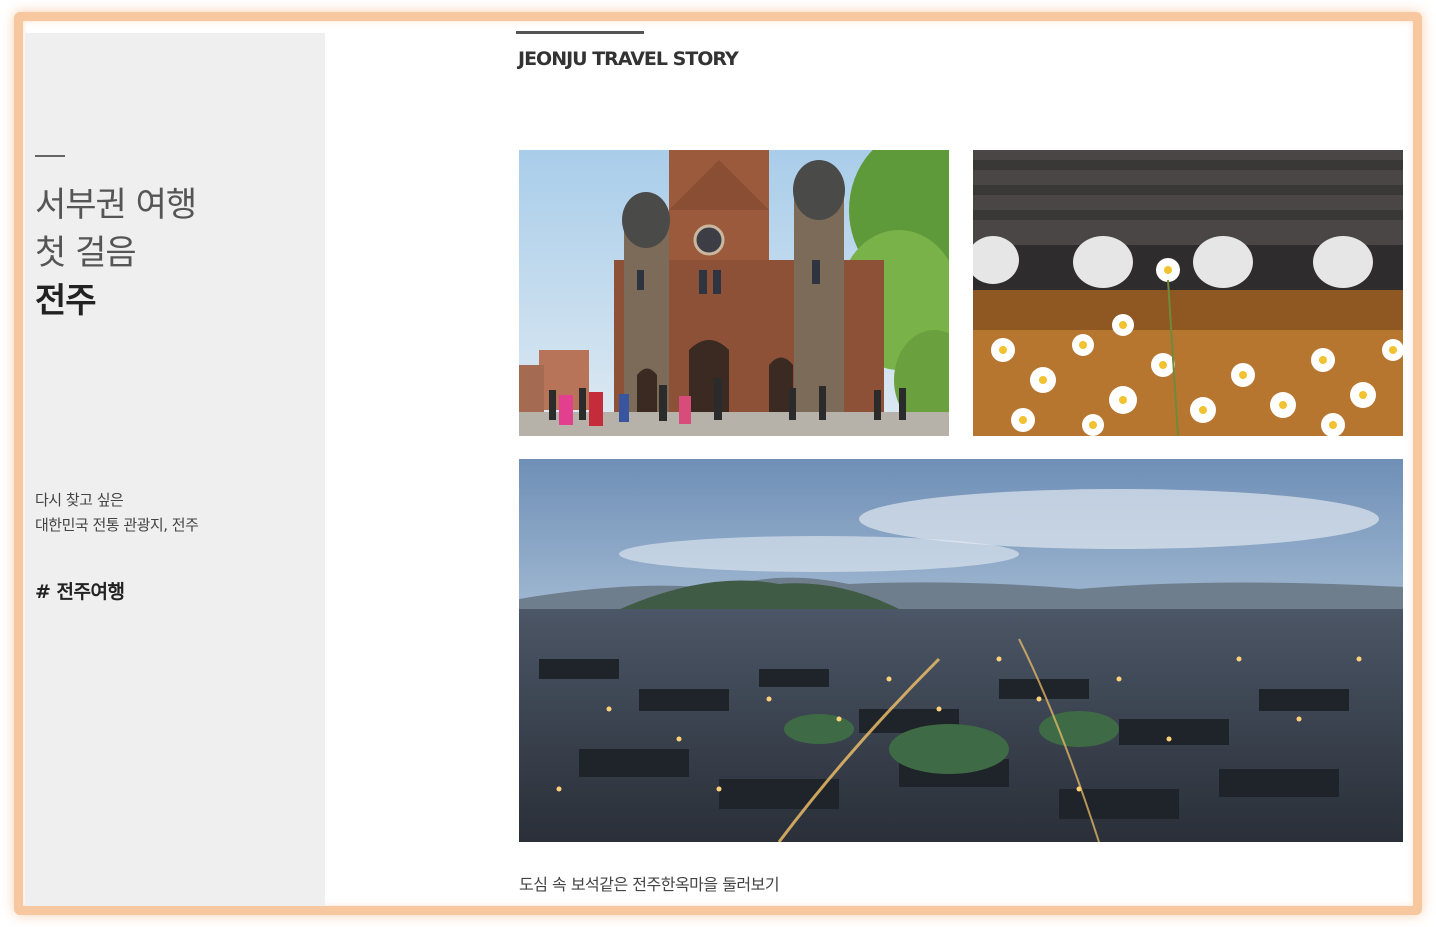 This screenshot has height=927, width=1436. Describe the element at coordinates (649, 884) in the screenshot. I see `photo-caption: 도심 속 보석같은 전주한옥마을 둘러보기` at that location.